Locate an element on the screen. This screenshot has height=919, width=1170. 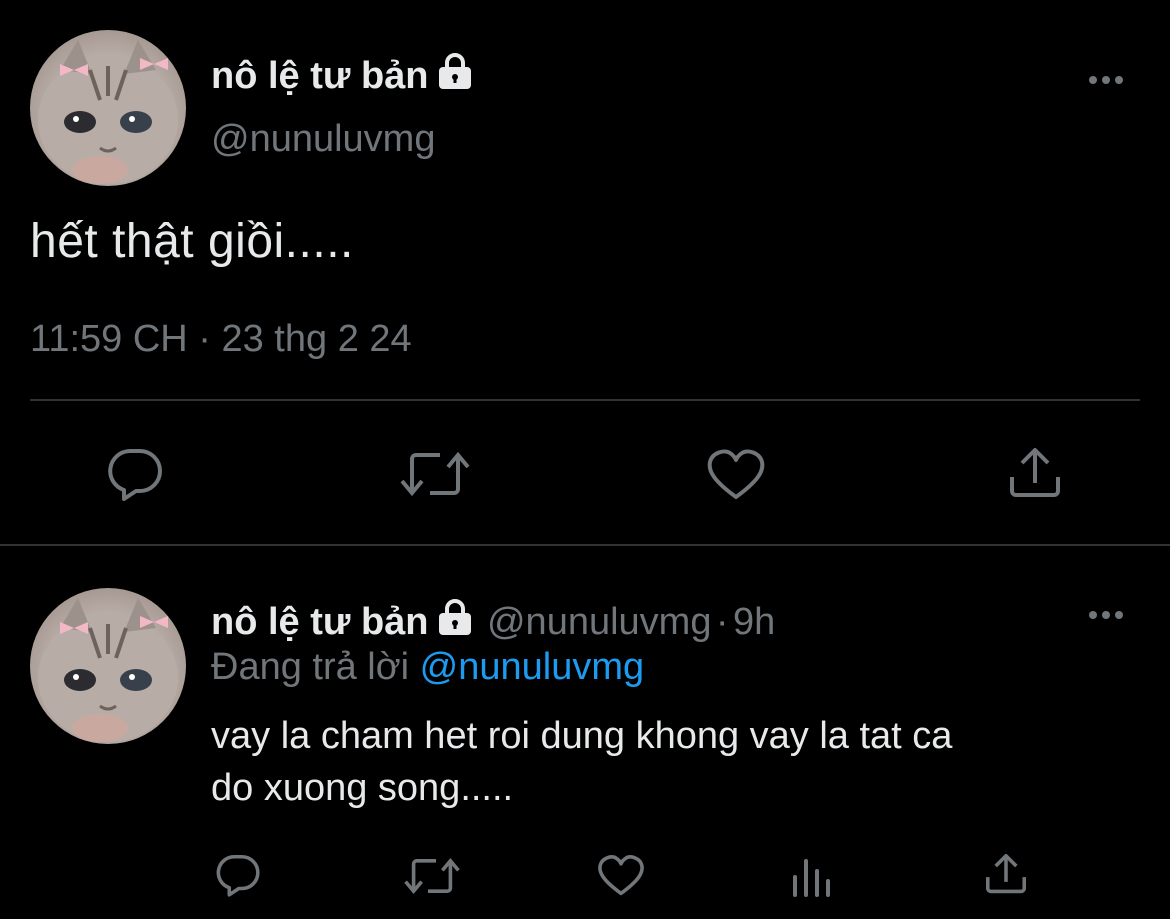
replying-to-prefix: Đang trả lời is located at coordinates (310, 667).